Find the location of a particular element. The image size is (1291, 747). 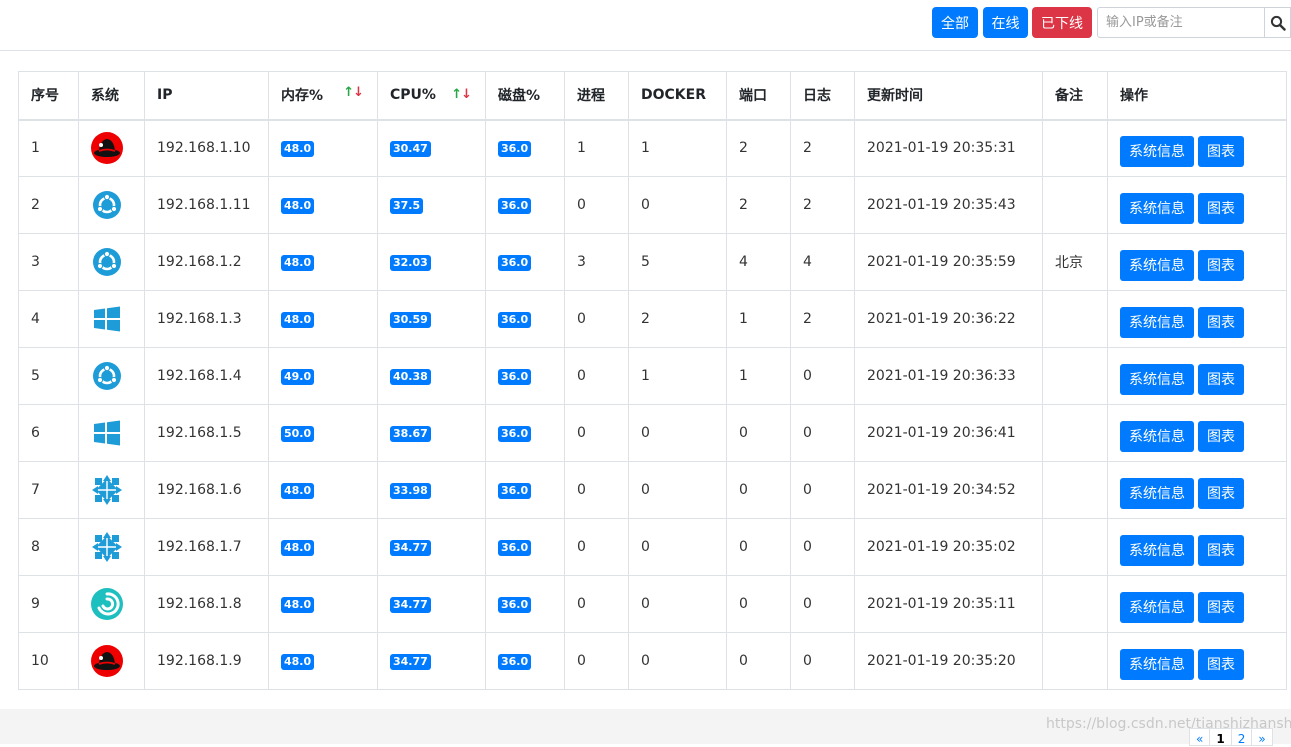

cell-docker: 5 is located at coordinates (677, 262).